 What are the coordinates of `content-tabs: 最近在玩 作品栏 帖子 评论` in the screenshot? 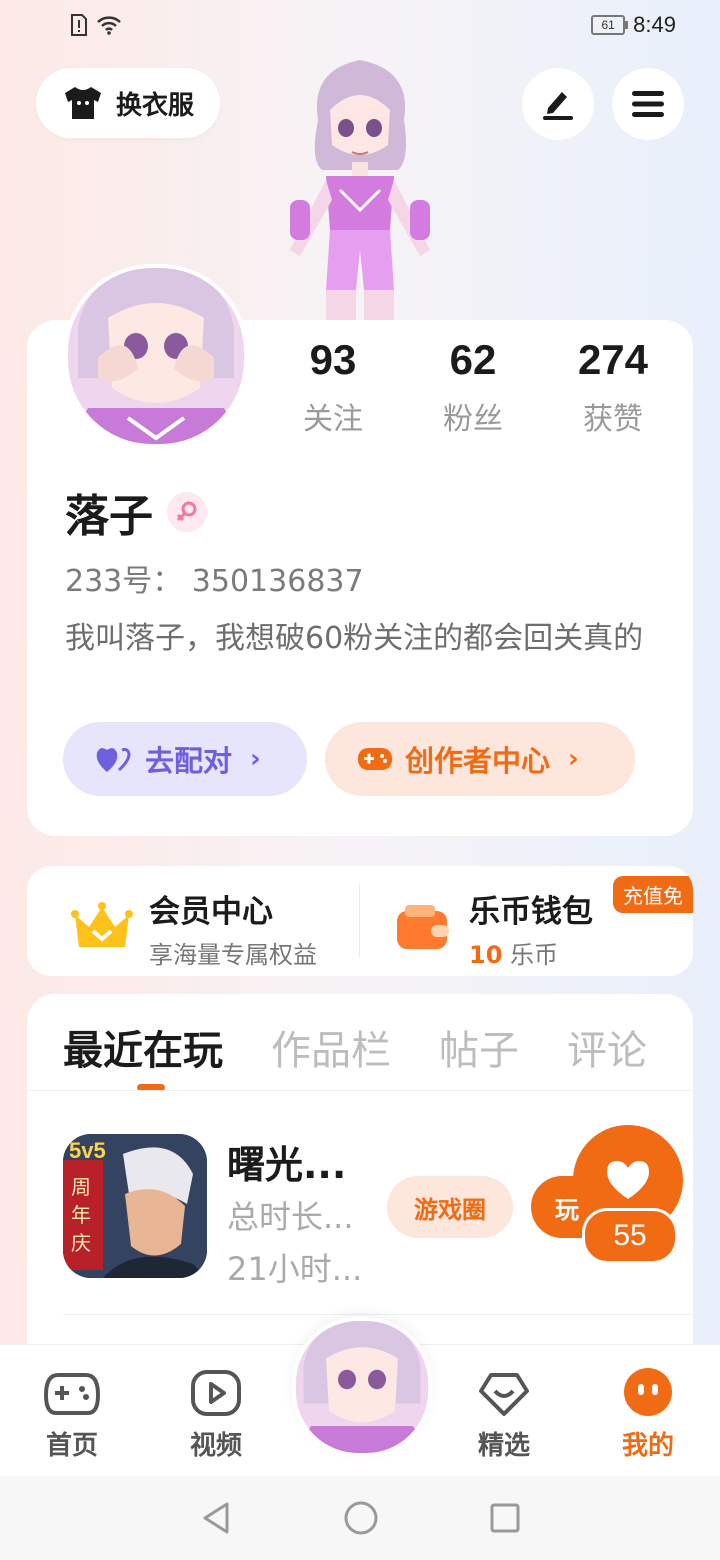 It's located at (355, 1047).